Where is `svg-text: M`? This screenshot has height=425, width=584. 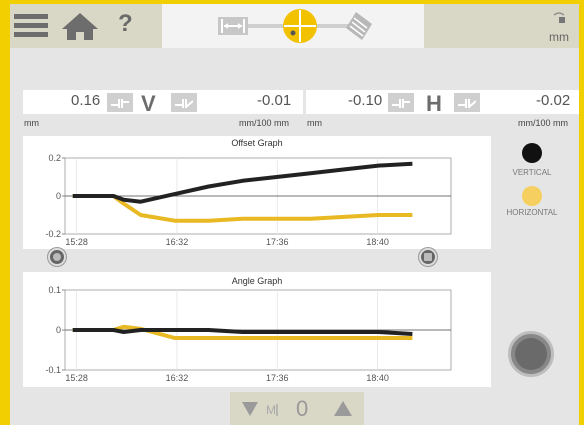 svg-text: M is located at coordinates (271, 410).